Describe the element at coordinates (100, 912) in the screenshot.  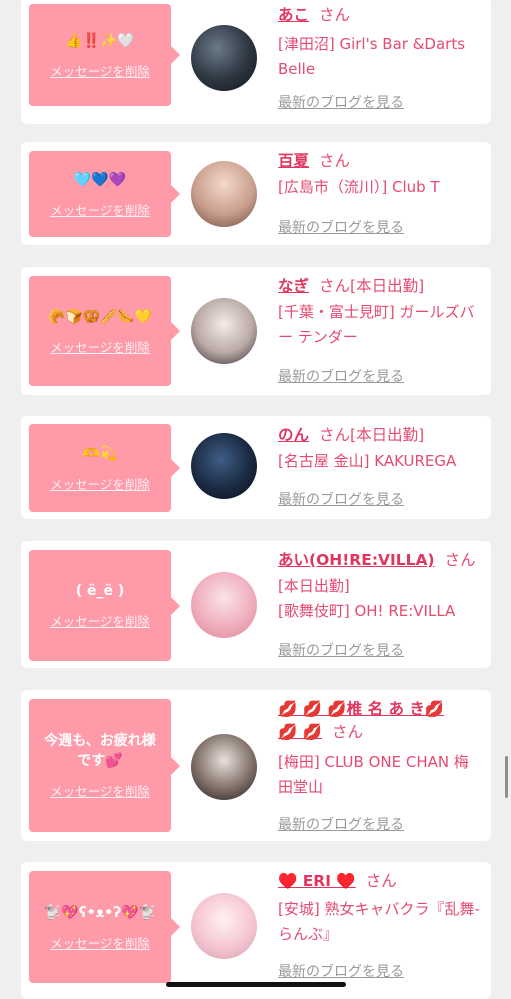
I see `message-text: 🐩💖ʕ•ᴥ•ʔ💖🐩` at that location.